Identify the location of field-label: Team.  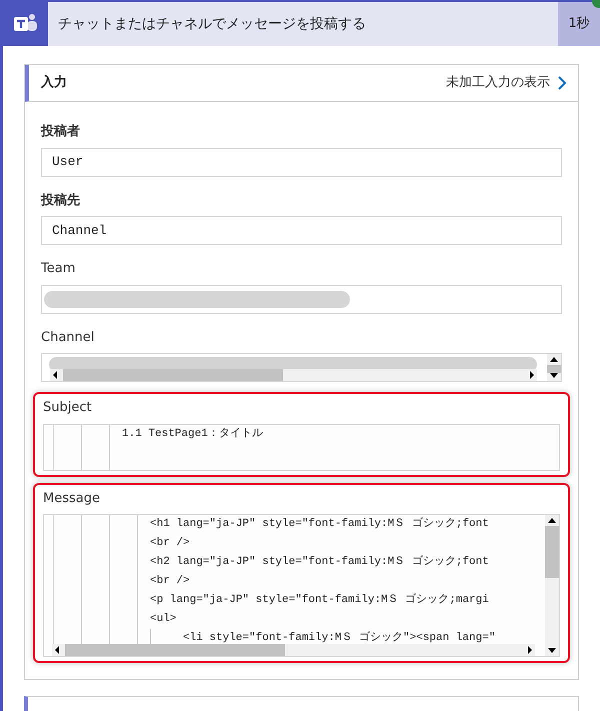
(58, 269).